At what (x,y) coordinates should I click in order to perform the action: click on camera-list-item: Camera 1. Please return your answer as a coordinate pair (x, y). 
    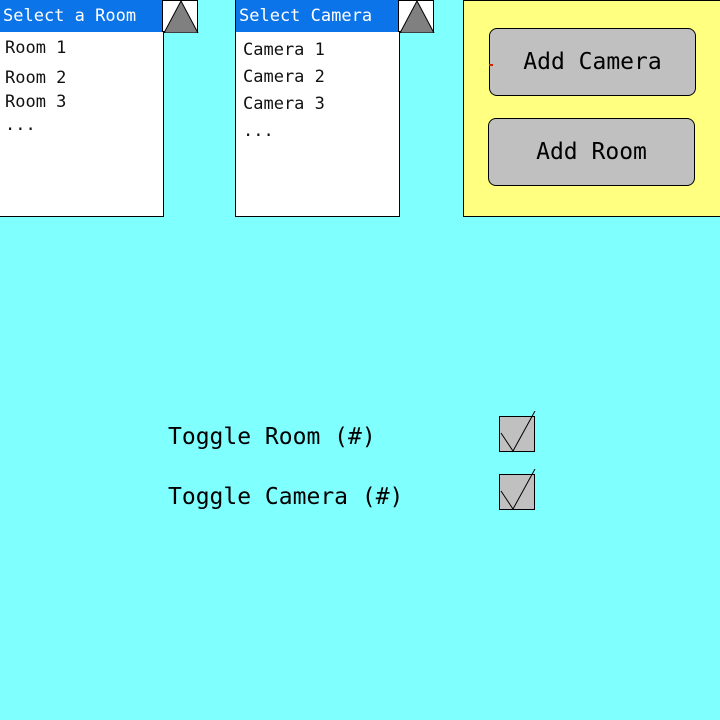
    Looking at the image, I should click on (280, 46).